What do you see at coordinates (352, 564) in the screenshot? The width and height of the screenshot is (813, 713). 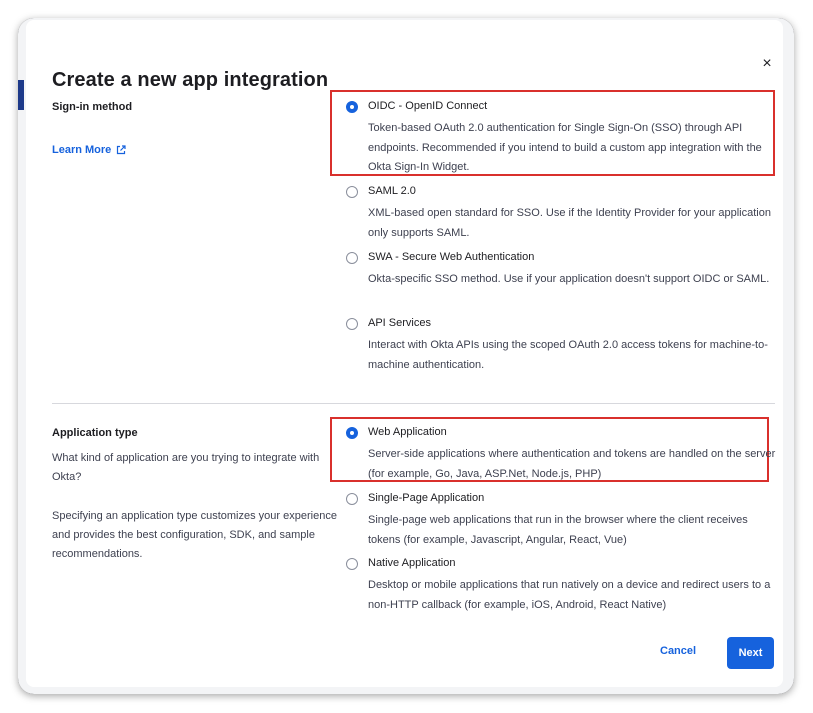 I see `radio-native-application` at bounding box center [352, 564].